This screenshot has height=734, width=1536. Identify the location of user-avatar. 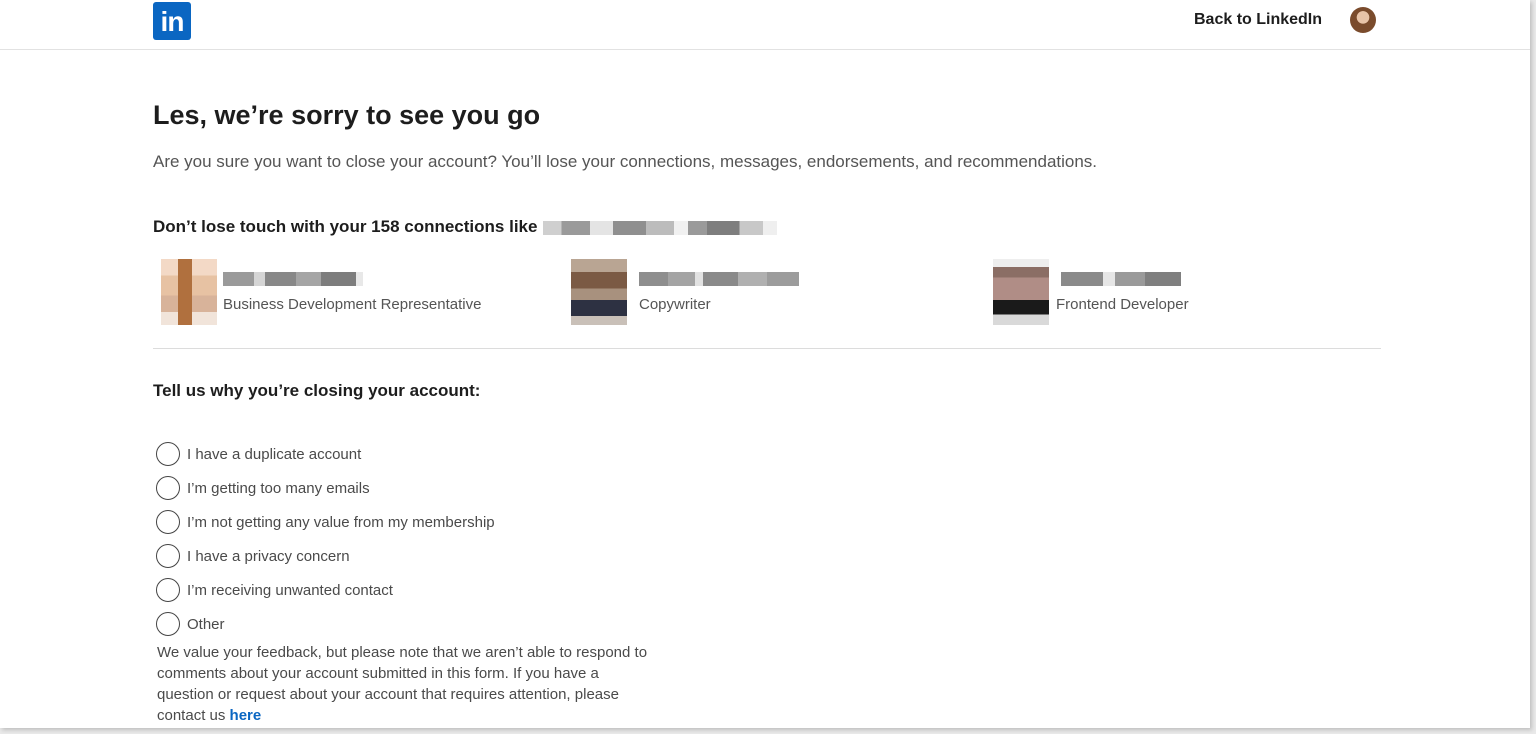
(1363, 20).